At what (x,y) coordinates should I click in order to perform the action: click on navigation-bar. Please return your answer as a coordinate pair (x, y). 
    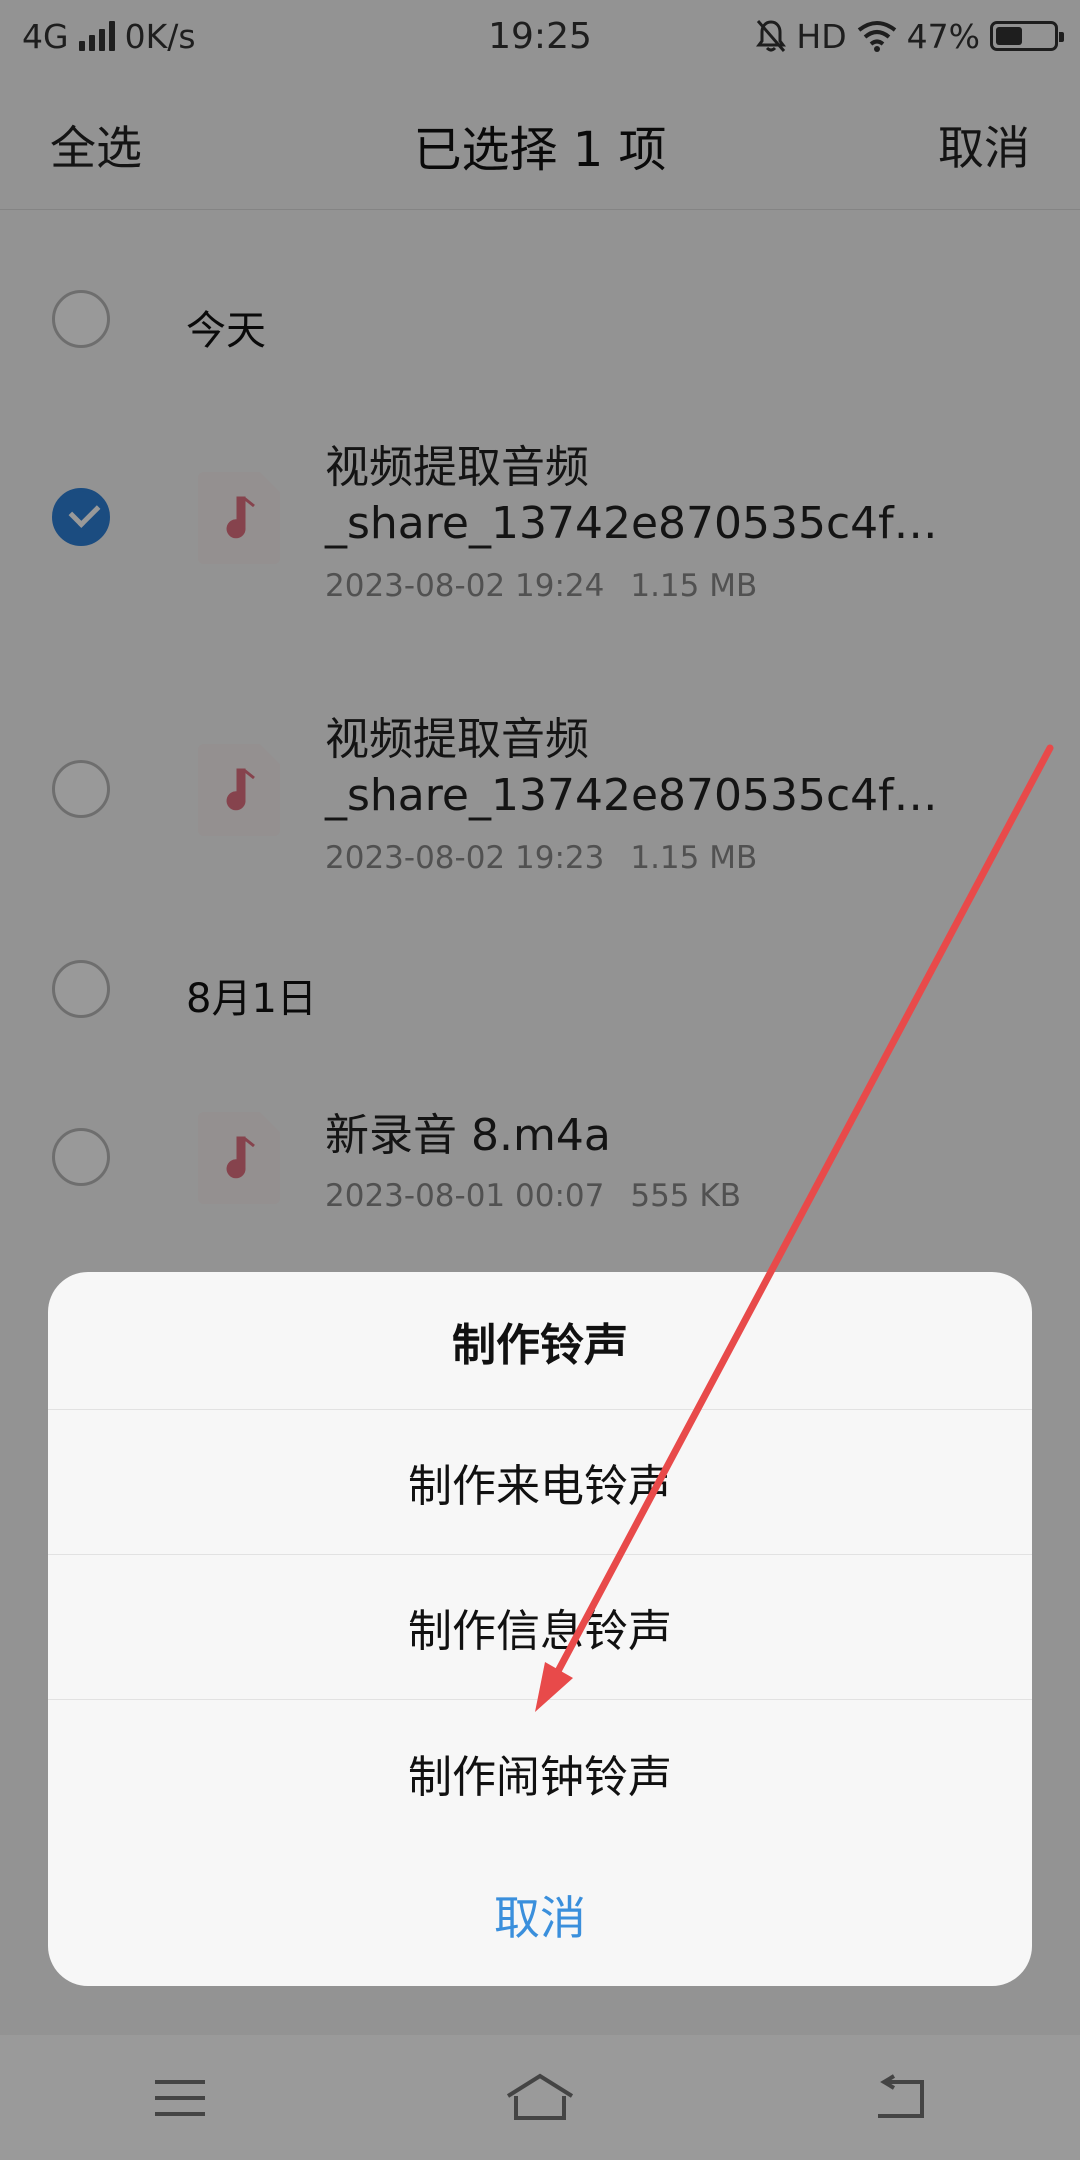
    Looking at the image, I should click on (540, 2097).